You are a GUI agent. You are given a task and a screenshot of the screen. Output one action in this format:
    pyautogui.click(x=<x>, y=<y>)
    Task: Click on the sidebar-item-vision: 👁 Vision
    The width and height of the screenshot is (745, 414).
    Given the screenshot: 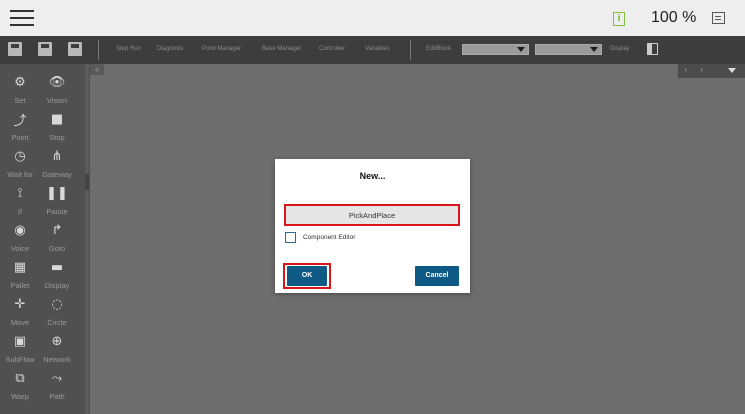 What is the action you would take?
    pyautogui.click(x=57, y=91)
    